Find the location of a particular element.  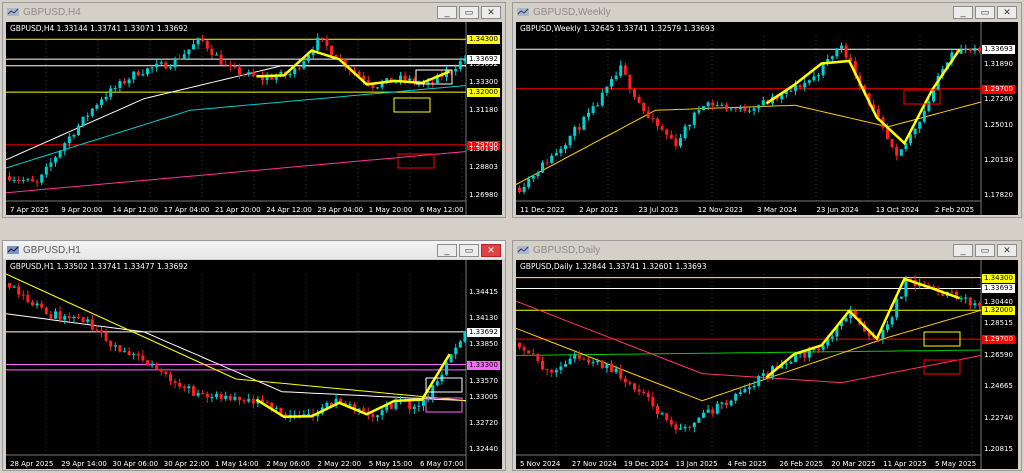

price-tag: 1.29700 is located at coordinates (998, 340).